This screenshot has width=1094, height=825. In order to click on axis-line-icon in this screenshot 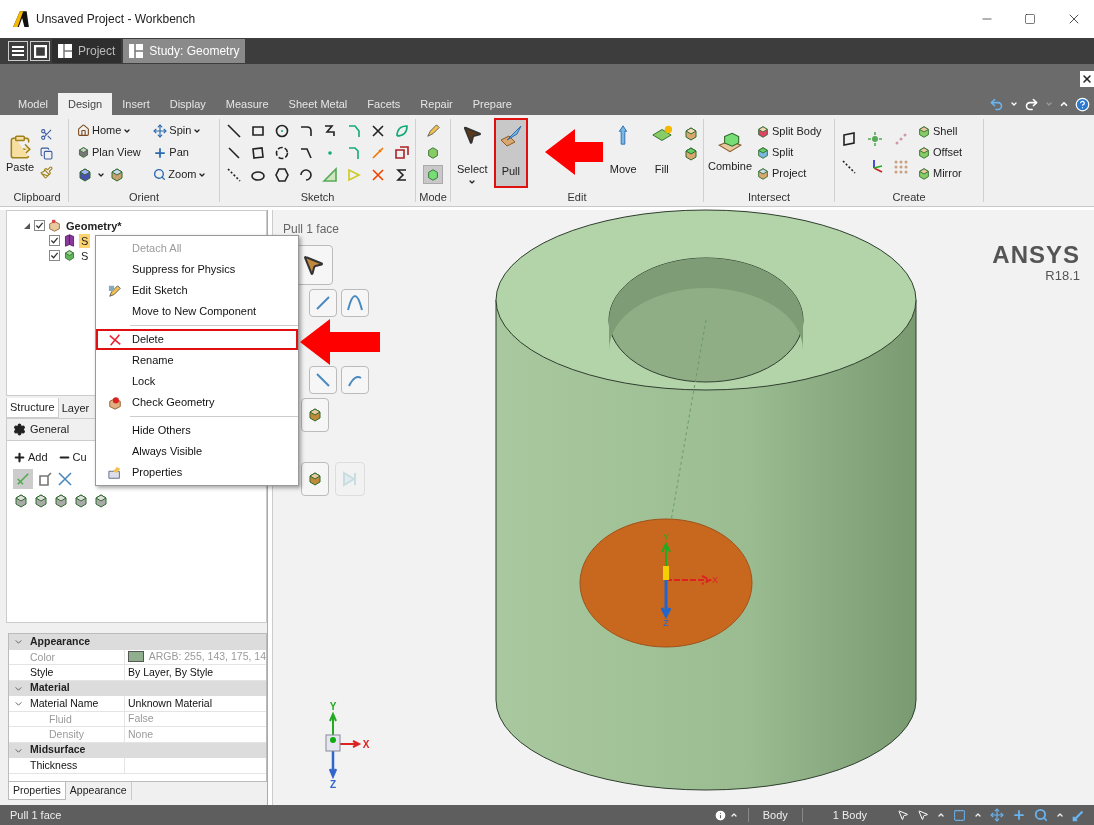, I will do `click(849, 166)`.